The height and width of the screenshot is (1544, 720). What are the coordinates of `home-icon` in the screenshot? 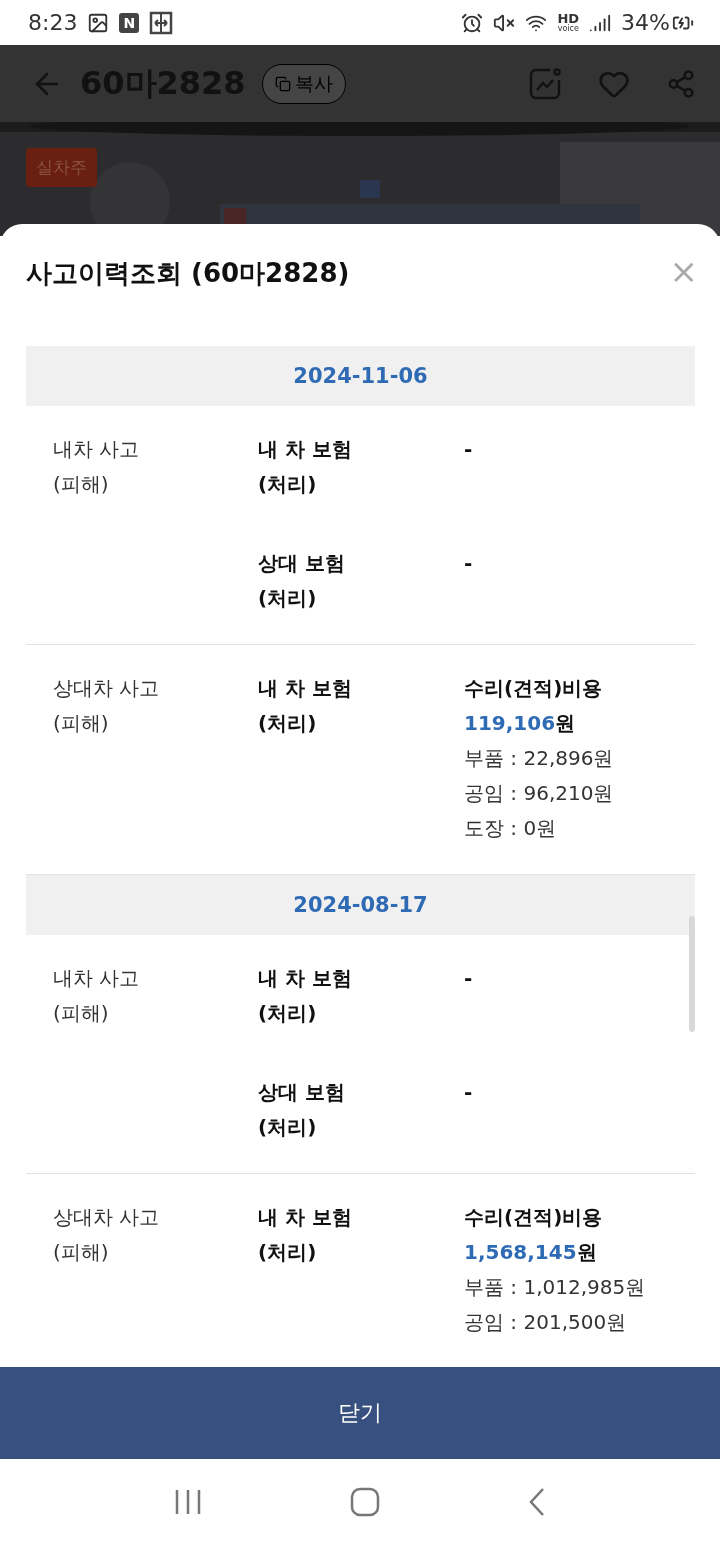 It's located at (365, 1501).